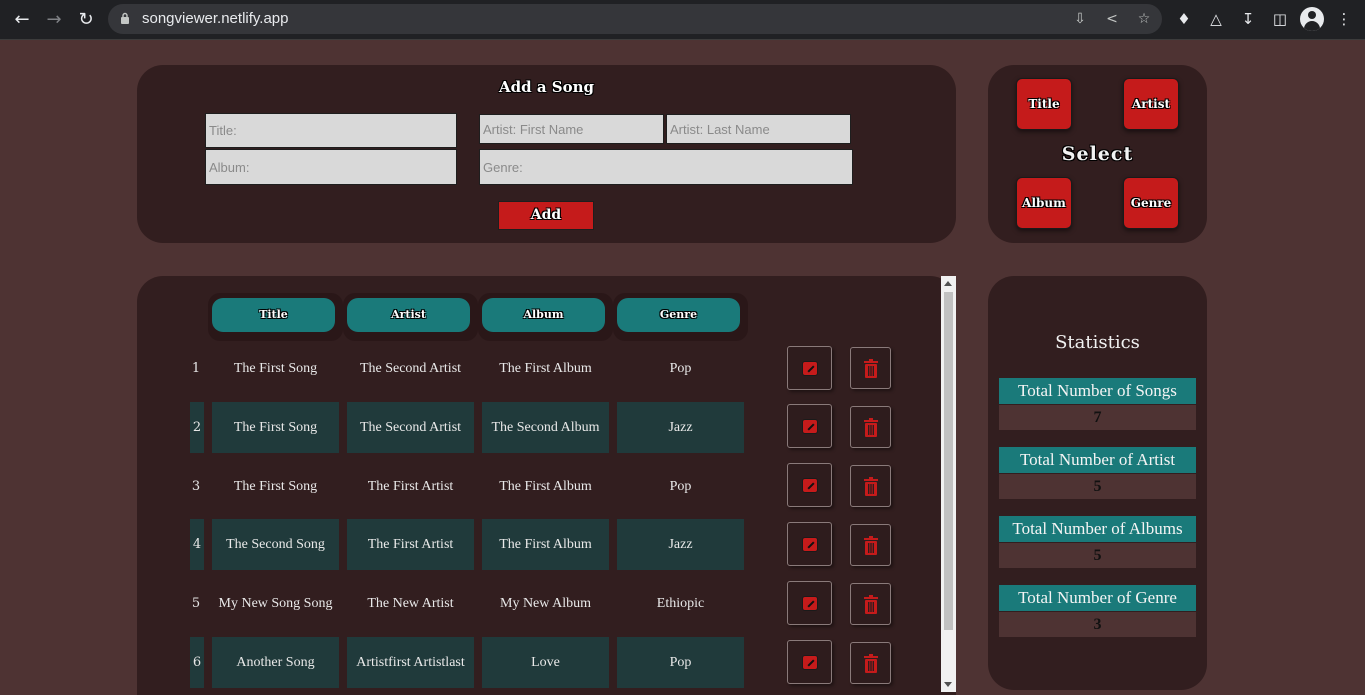  Describe the element at coordinates (546, 215) in the screenshot. I see `add-button: Add` at that location.